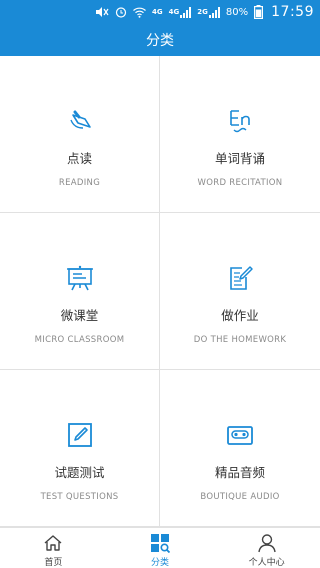  Describe the element at coordinates (79, 315) in the screenshot. I see `category-label: 微课堂` at that location.